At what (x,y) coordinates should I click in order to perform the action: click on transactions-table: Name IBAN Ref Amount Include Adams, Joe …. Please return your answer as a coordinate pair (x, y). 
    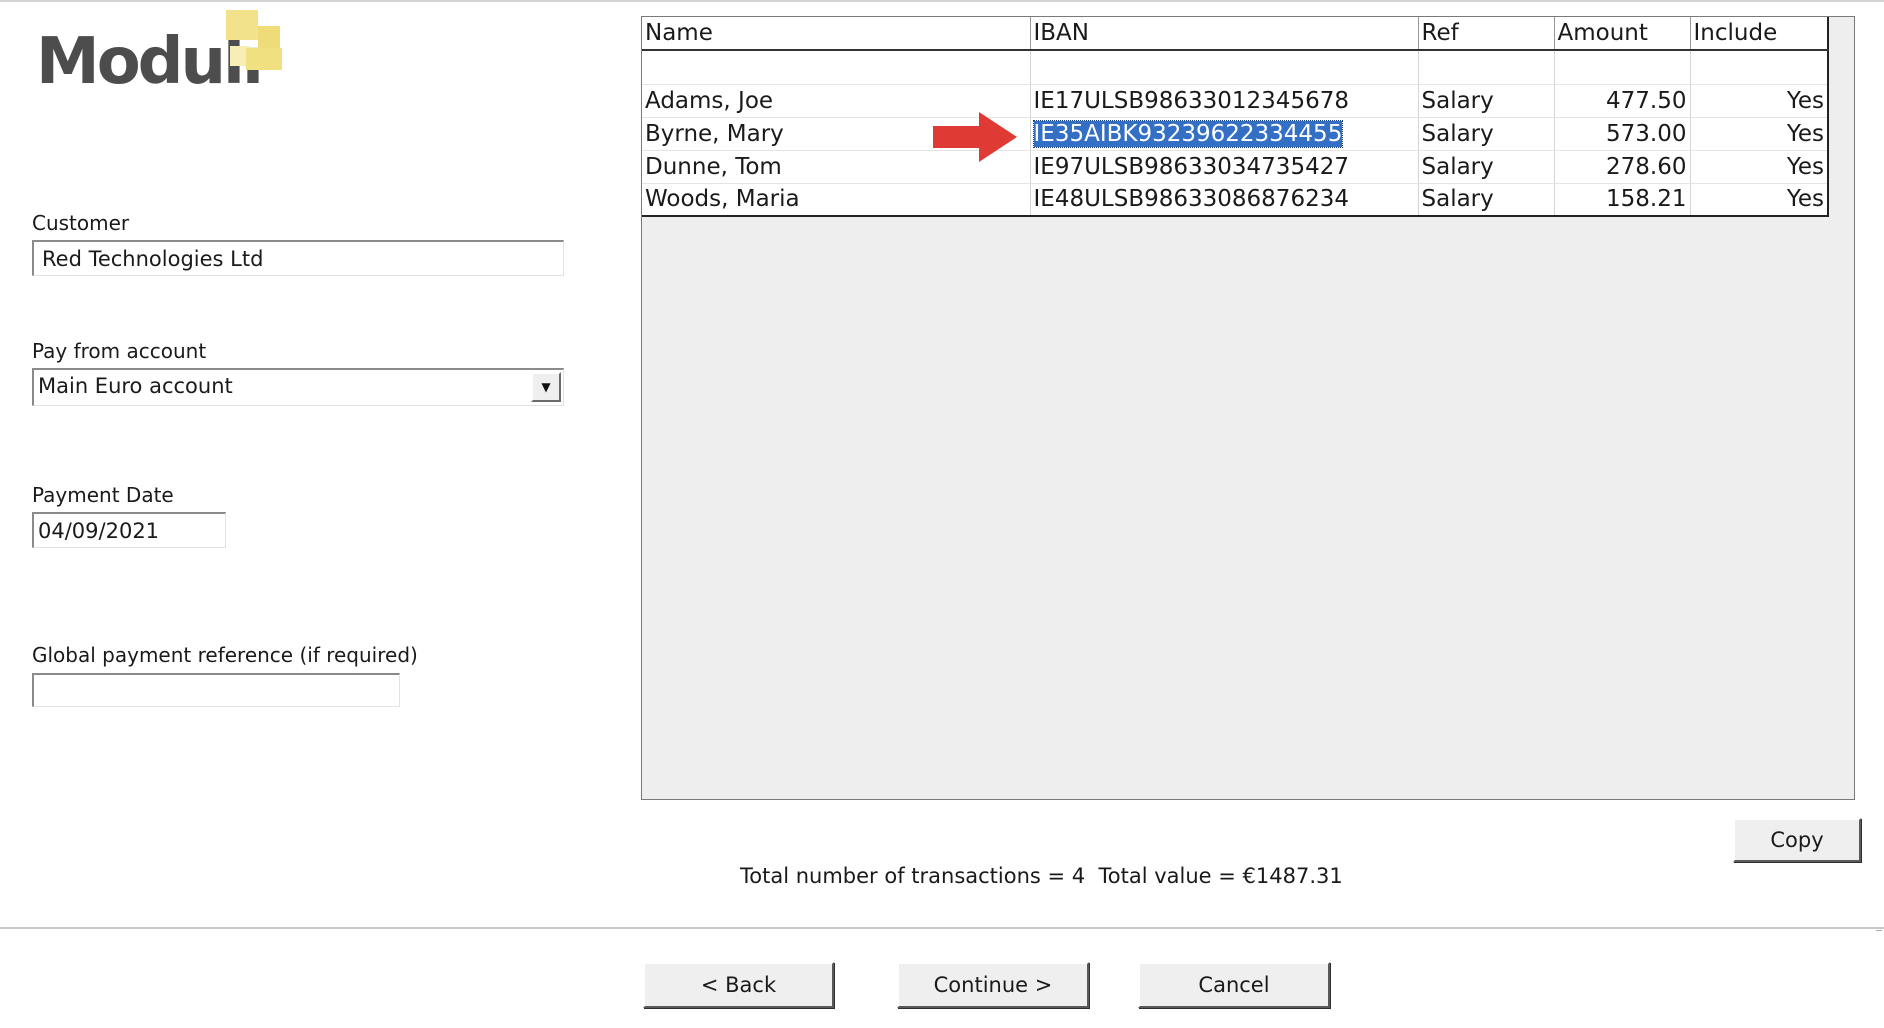
    Looking at the image, I should click on (1235, 117).